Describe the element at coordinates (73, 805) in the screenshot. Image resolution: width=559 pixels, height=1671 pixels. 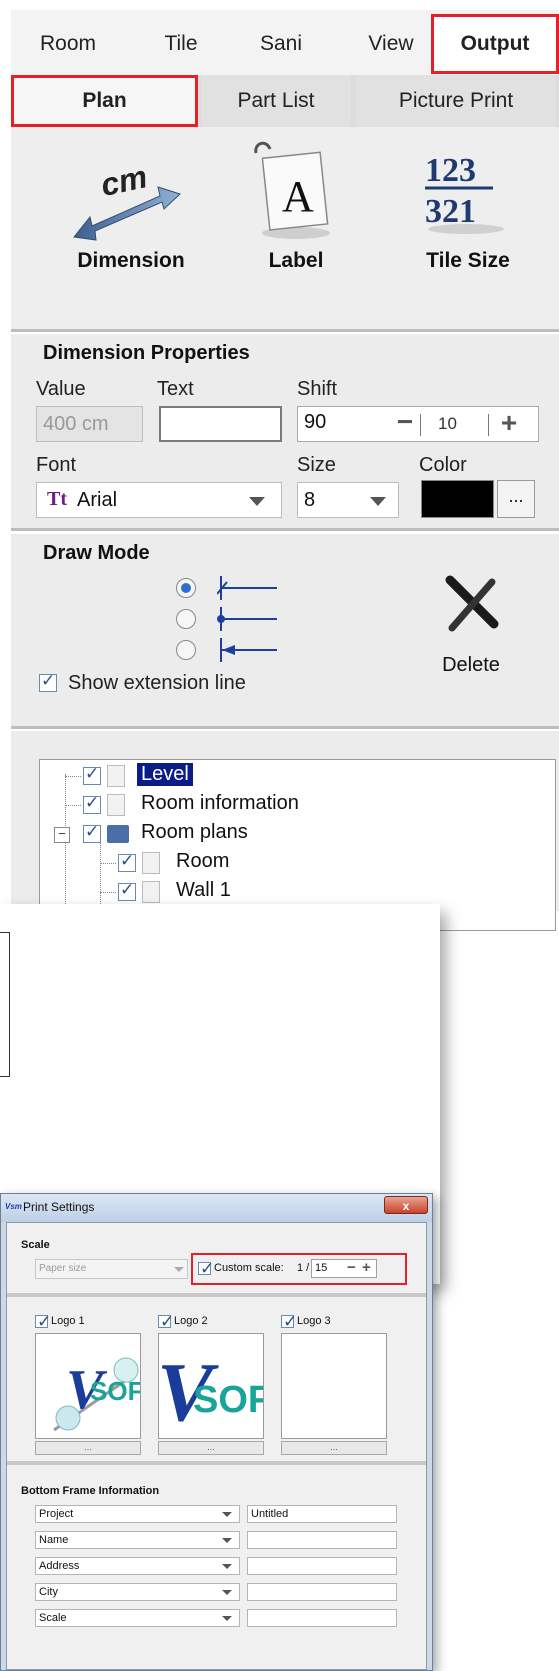
I see `tree-branch` at that location.